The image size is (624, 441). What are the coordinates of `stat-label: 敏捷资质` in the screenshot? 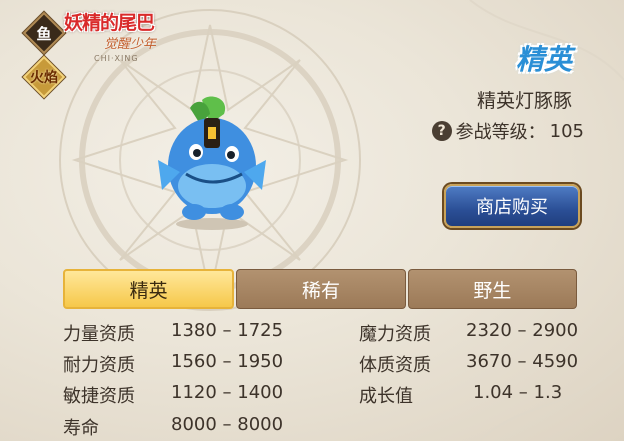 It's located at (99, 396).